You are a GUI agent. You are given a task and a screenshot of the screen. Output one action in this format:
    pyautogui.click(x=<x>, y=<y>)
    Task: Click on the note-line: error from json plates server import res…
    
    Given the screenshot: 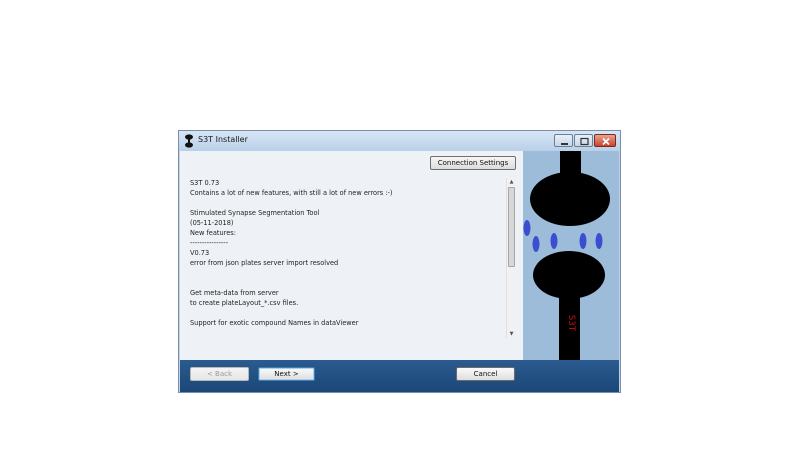 What is the action you would take?
    pyautogui.click(x=264, y=263)
    